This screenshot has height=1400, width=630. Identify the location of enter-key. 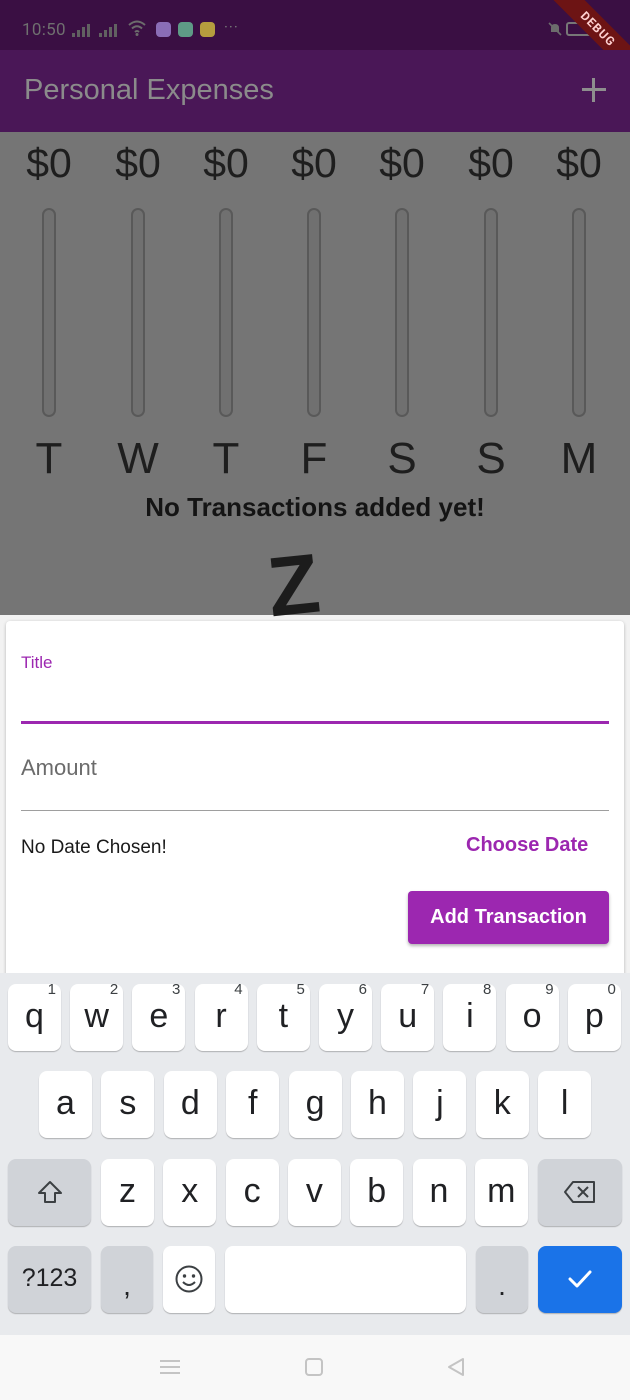
(580, 1279).